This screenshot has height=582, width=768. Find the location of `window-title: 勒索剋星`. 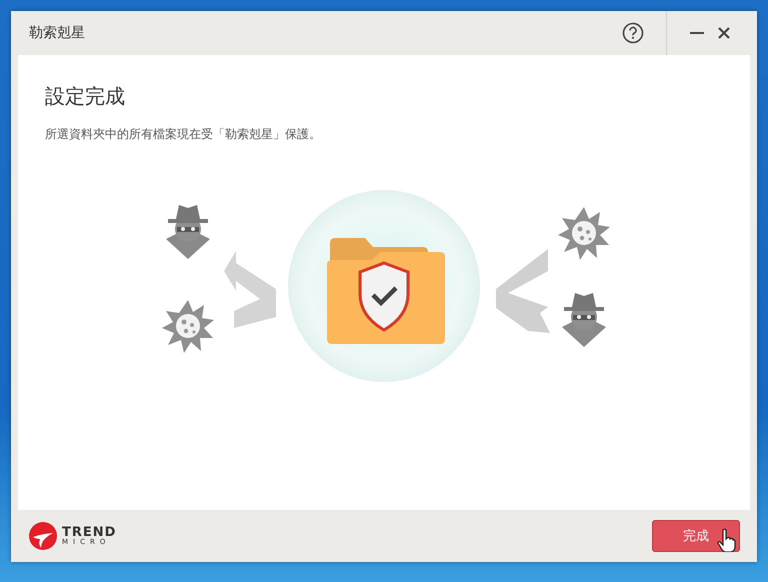

window-title: 勒索剋星 is located at coordinates (57, 33).